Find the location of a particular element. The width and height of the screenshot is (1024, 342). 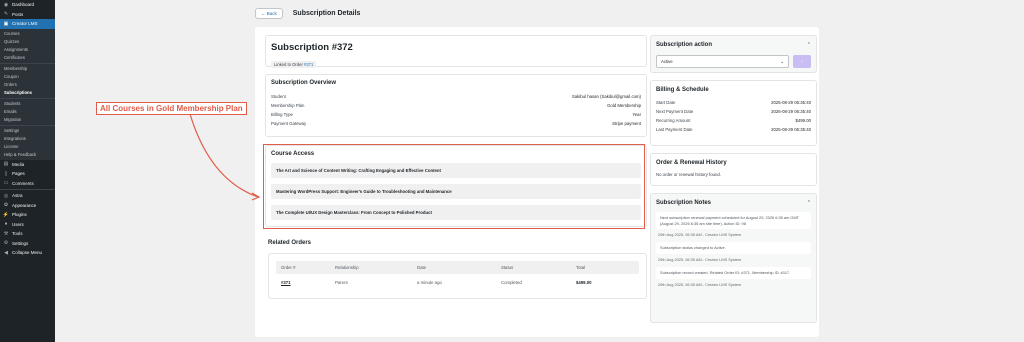

annotation-arrow is located at coordinates (225, 157).